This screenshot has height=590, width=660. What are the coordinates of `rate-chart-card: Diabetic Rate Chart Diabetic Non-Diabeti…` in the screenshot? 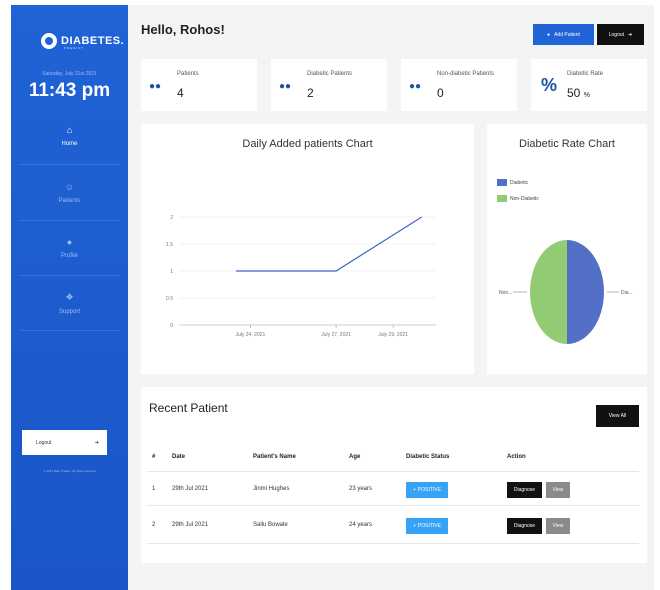 It's located at (567, 249).